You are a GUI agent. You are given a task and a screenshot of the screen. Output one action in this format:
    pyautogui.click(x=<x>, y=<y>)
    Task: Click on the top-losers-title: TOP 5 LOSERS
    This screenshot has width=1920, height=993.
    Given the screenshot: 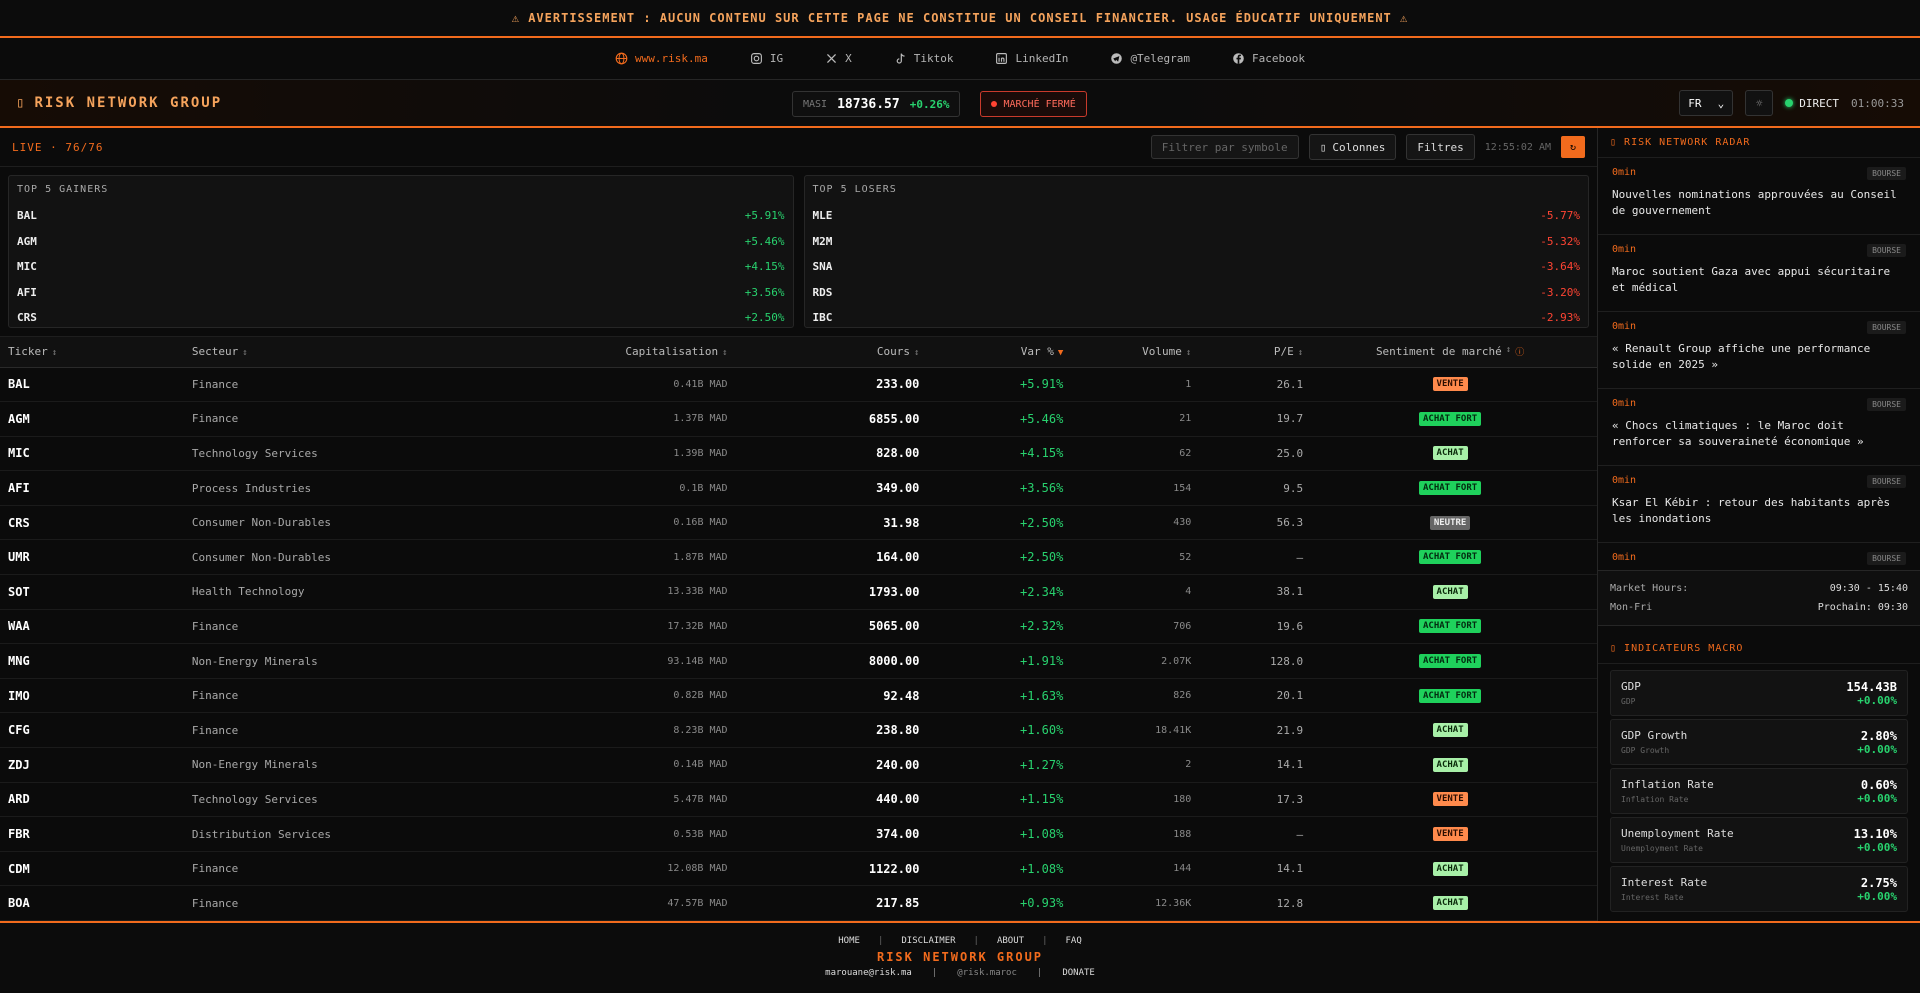 What is the action you would take?
    pyautogui.click(x=854, y=190)
    